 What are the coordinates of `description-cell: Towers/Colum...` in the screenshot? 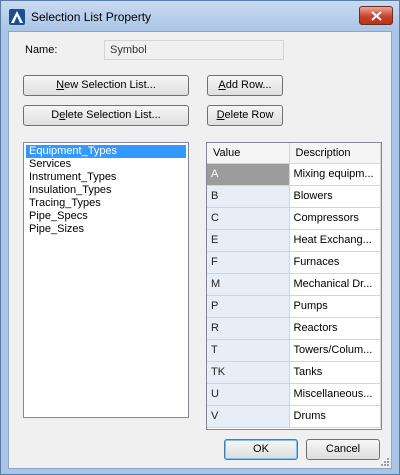 It's located at (335, 350).